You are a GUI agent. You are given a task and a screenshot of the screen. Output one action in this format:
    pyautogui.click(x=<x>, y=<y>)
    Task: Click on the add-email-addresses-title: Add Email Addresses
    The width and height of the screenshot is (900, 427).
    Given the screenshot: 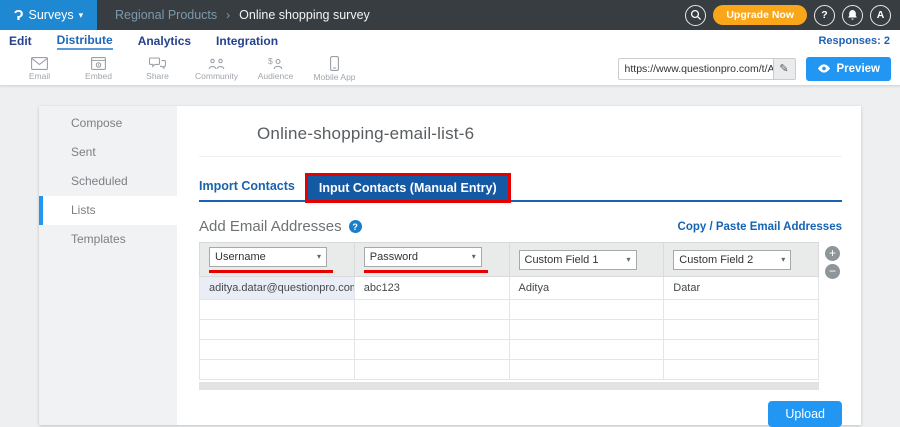 What is the action you would take?
    pyautogui.click(x=270, y=226)
    